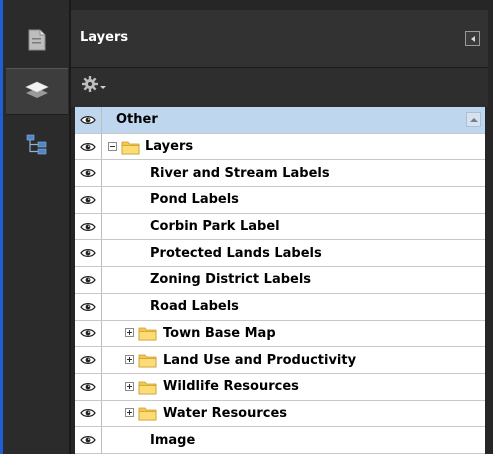 The height and width of the screenshot is (454, 493). Describe the element at coordinates (173, 440) in the screenshot. I see `layer-label: Image` at that location.